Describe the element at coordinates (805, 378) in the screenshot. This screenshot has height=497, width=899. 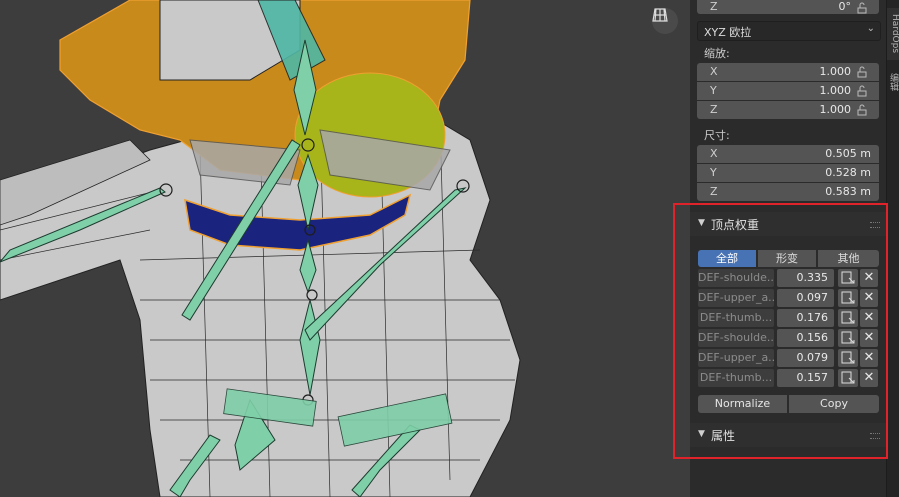
I see `vertex-group-weight: 0.157` at that location.